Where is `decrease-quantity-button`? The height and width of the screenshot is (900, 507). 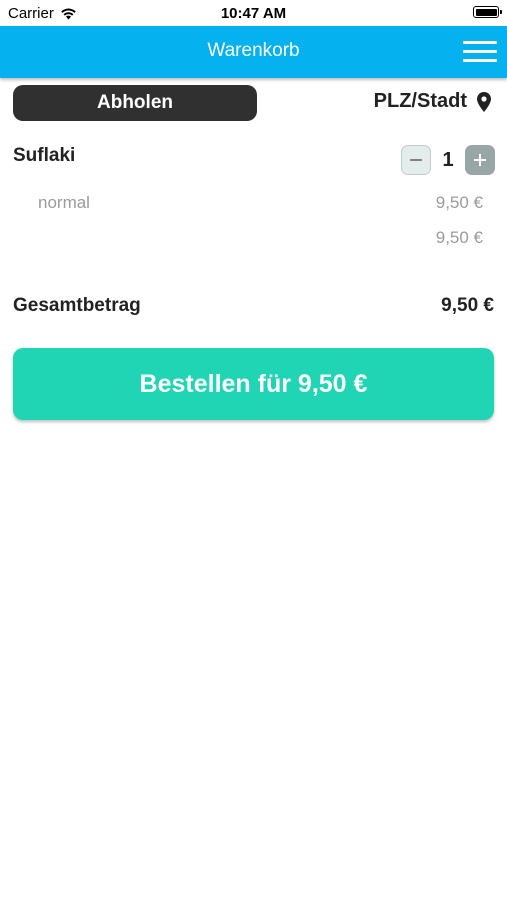
decrease-quantity-button is located at coordinates (416, 160).